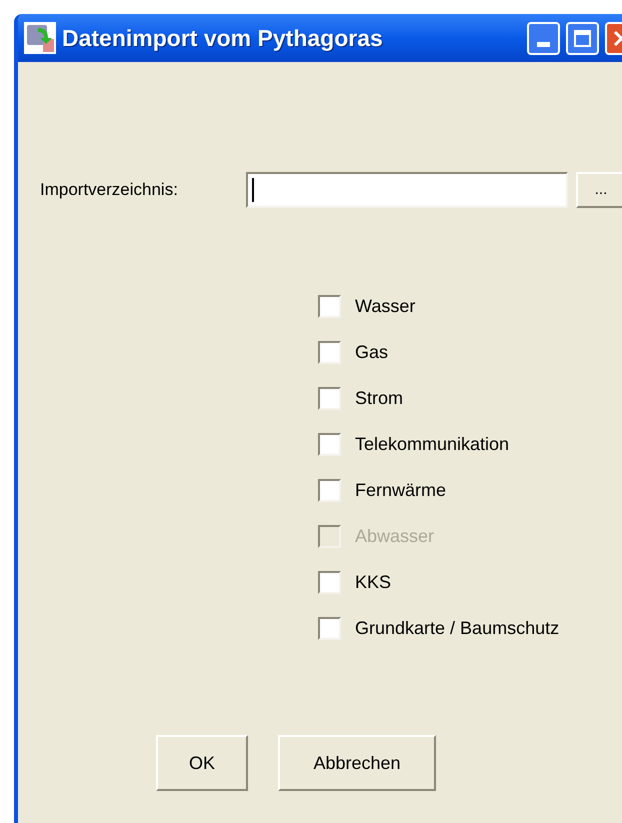  I want to click on checkbox-label: Gas, so click(371, 352).